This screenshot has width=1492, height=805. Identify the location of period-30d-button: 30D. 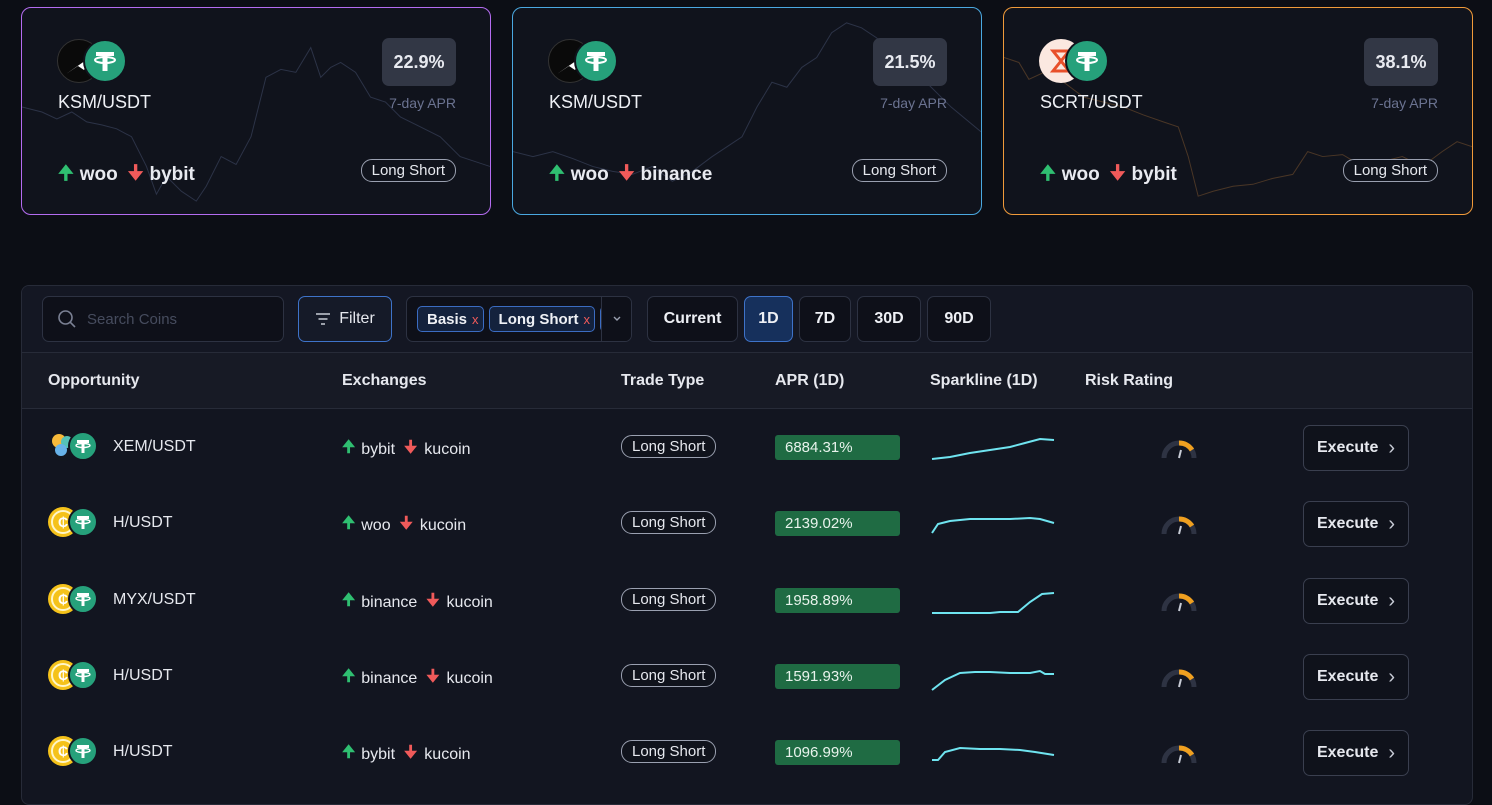
(889, 319).